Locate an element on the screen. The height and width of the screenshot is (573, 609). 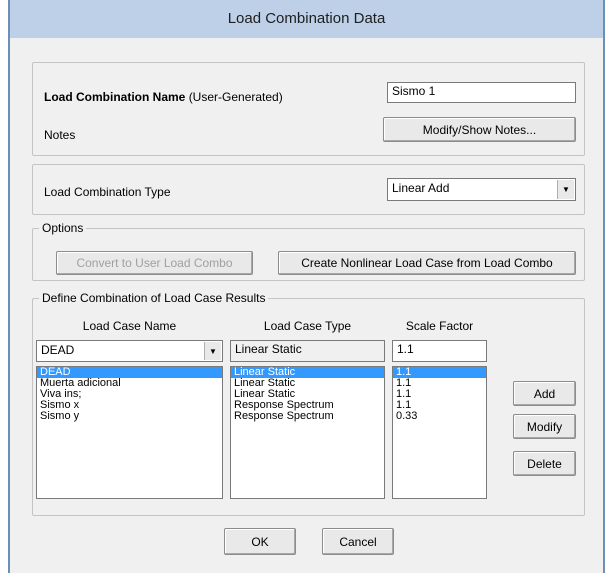
window-title: Load Combination Data is located at coordinates (306, 18).